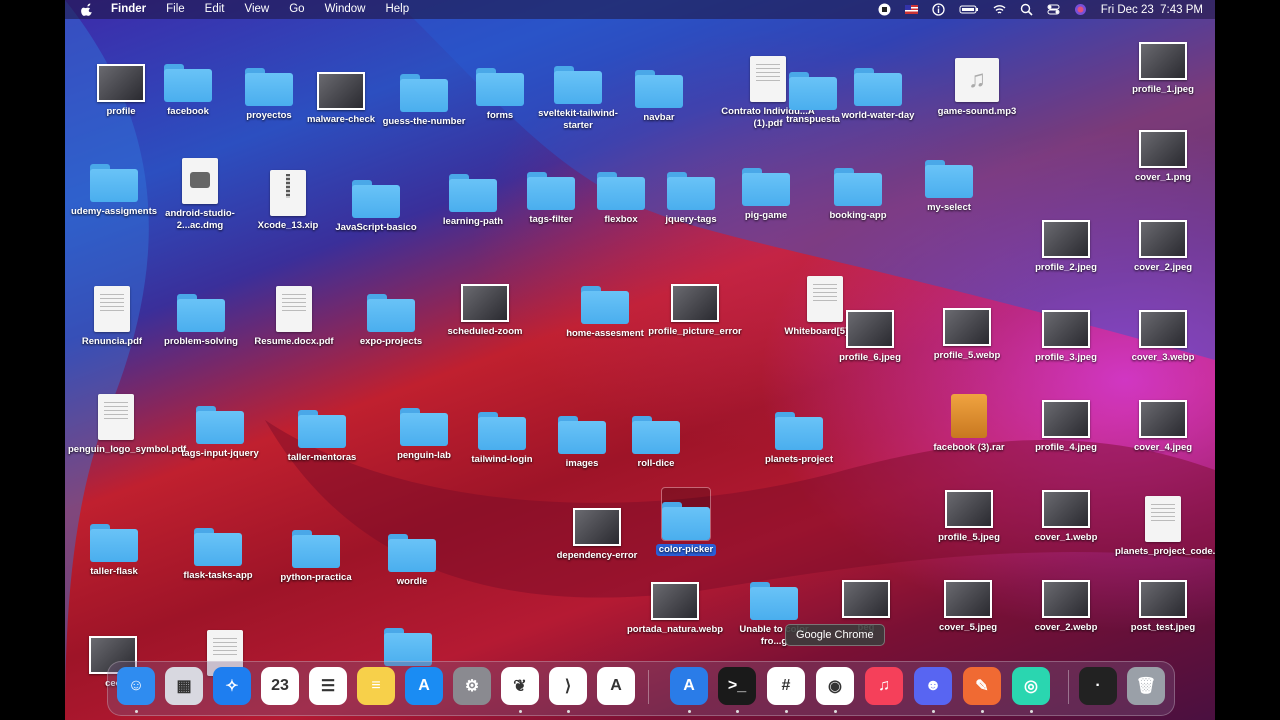 This screenshot has width=1280, height=720. Describe the element at coordinates (87, 9) in the screenshot. I see `apple-icon` at that location.